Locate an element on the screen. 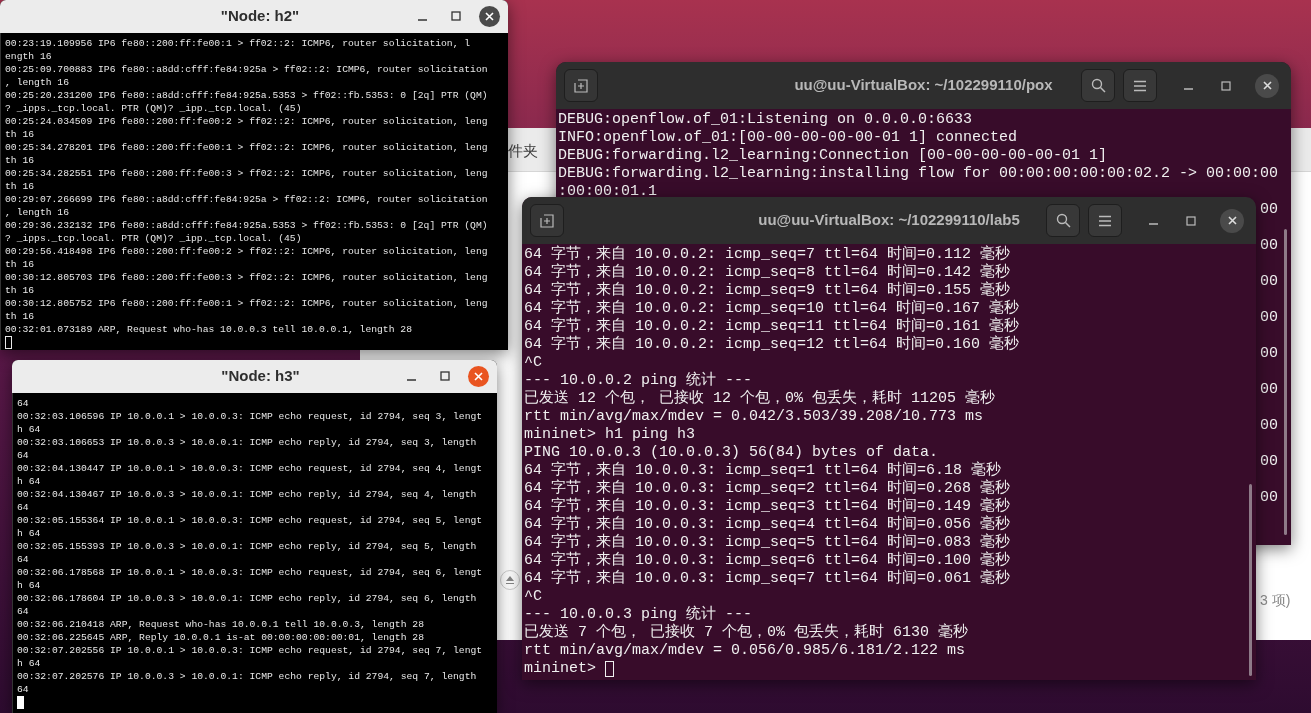  terminal-line: rtt min/avg/max/mdev = 0.042/3.503/39.208/10.773 ms is located at coordinates (754, 417).